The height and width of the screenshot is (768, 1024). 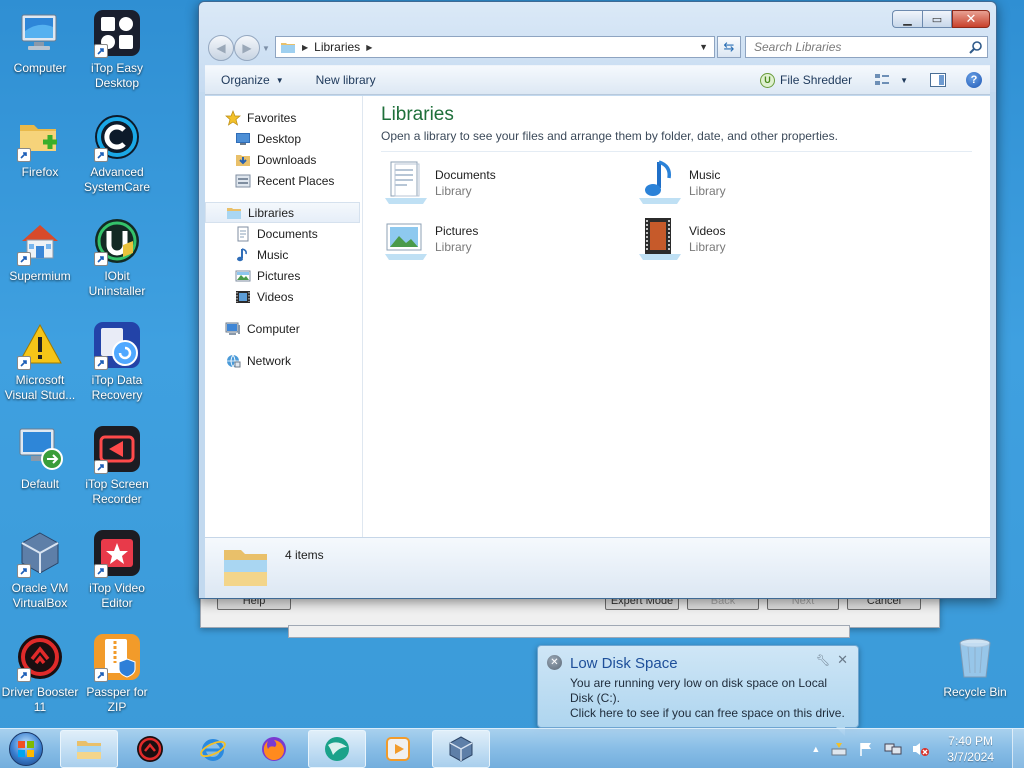 I want to click on desktop-icon-firefox: Firefox, so click(x=40, y=146).